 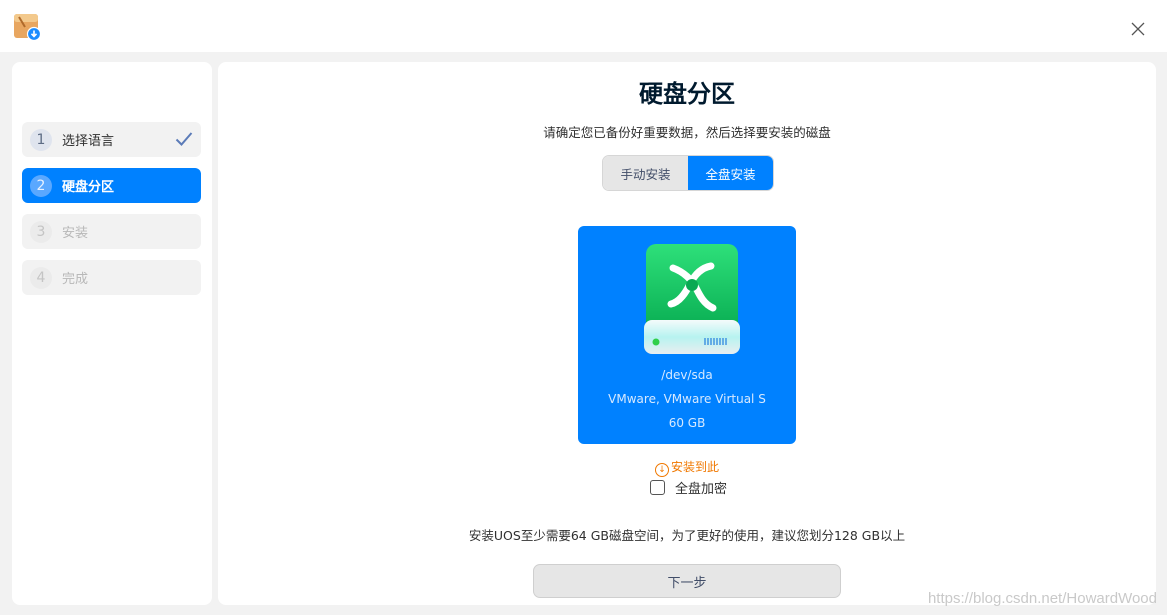 I want to click on step-install: 3 安装, so click(x=111, y=231).